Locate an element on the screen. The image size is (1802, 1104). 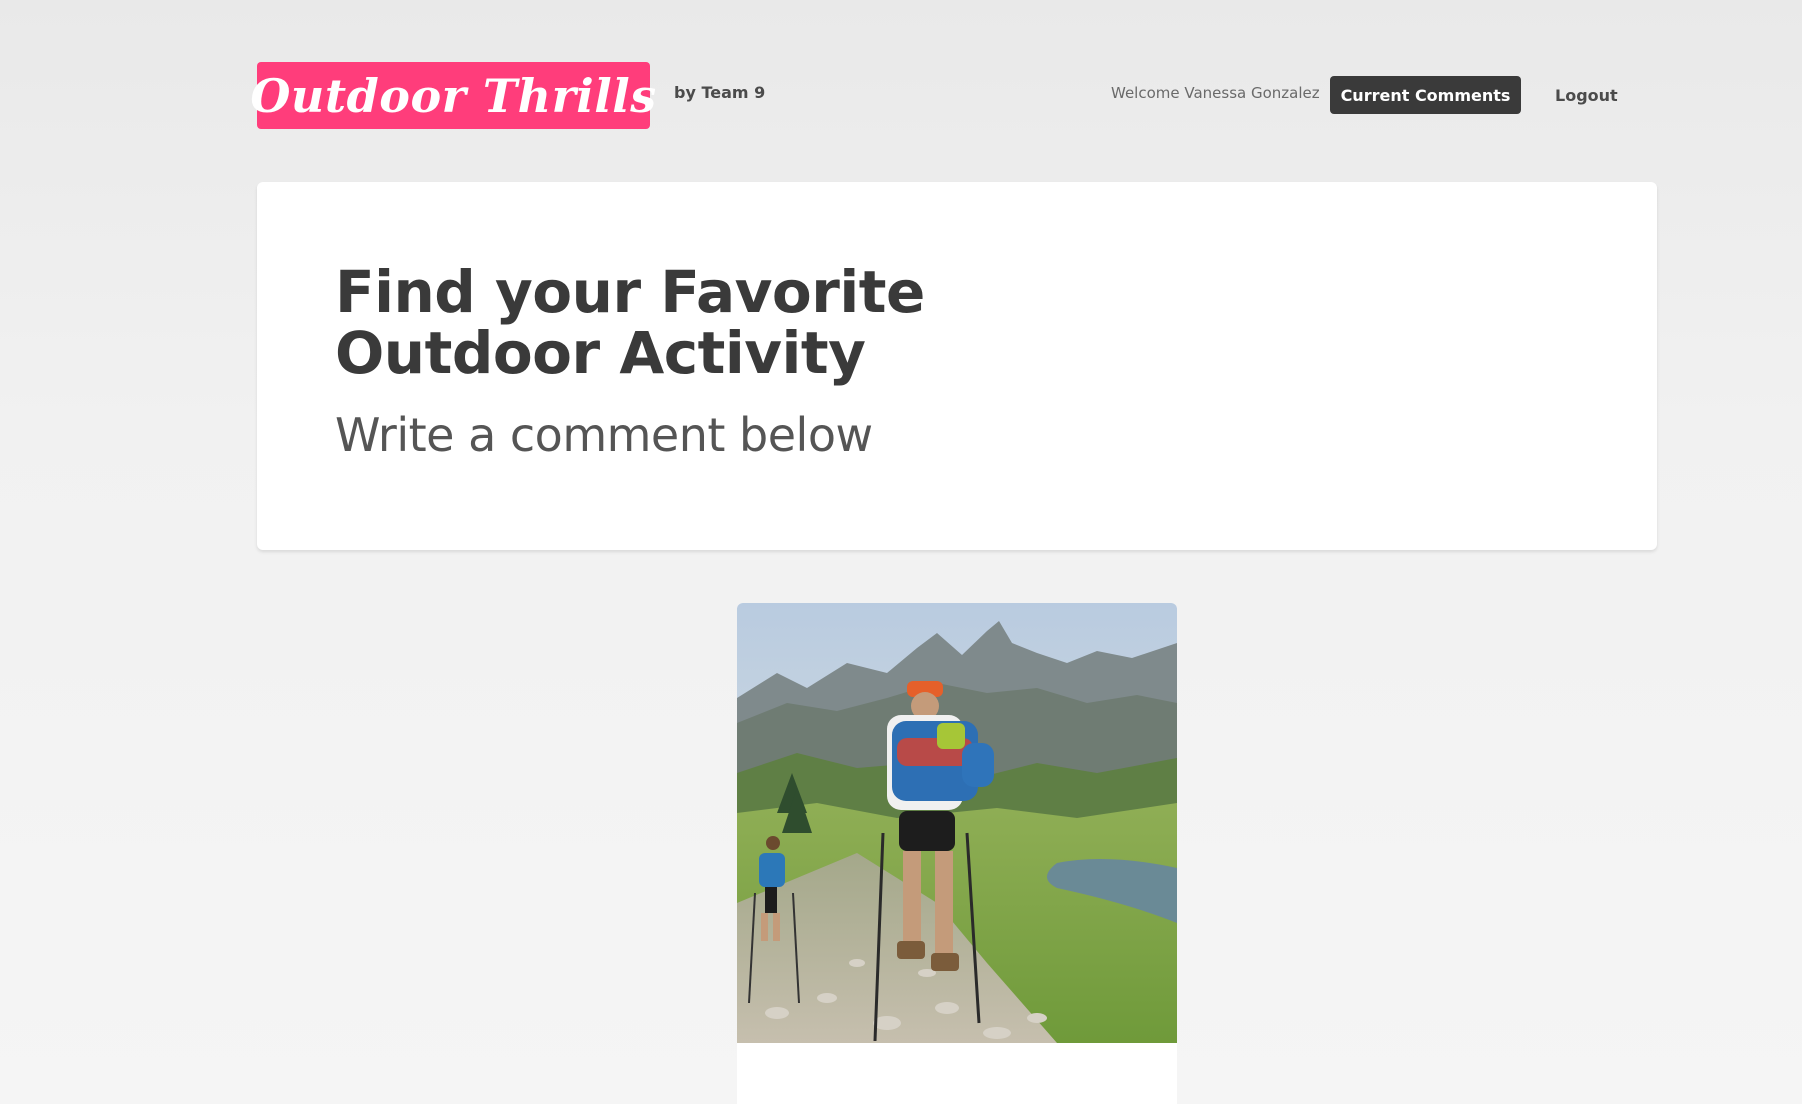
page-subtitle: Write a comment below is located at coordinates (604, 435).